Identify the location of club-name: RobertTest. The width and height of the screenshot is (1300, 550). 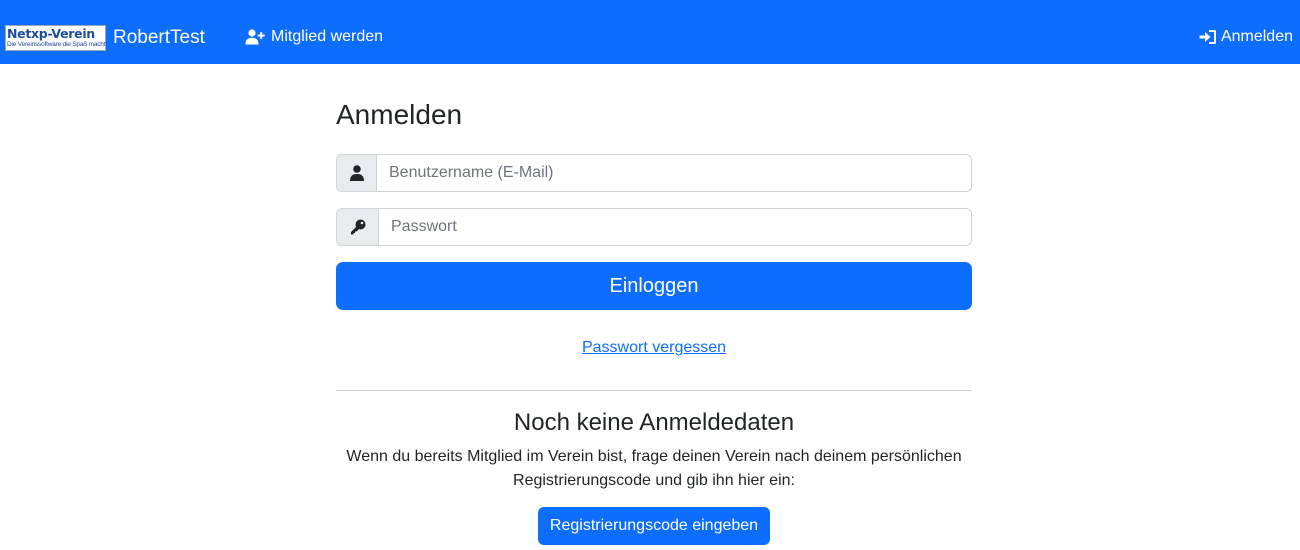
(159, 38).